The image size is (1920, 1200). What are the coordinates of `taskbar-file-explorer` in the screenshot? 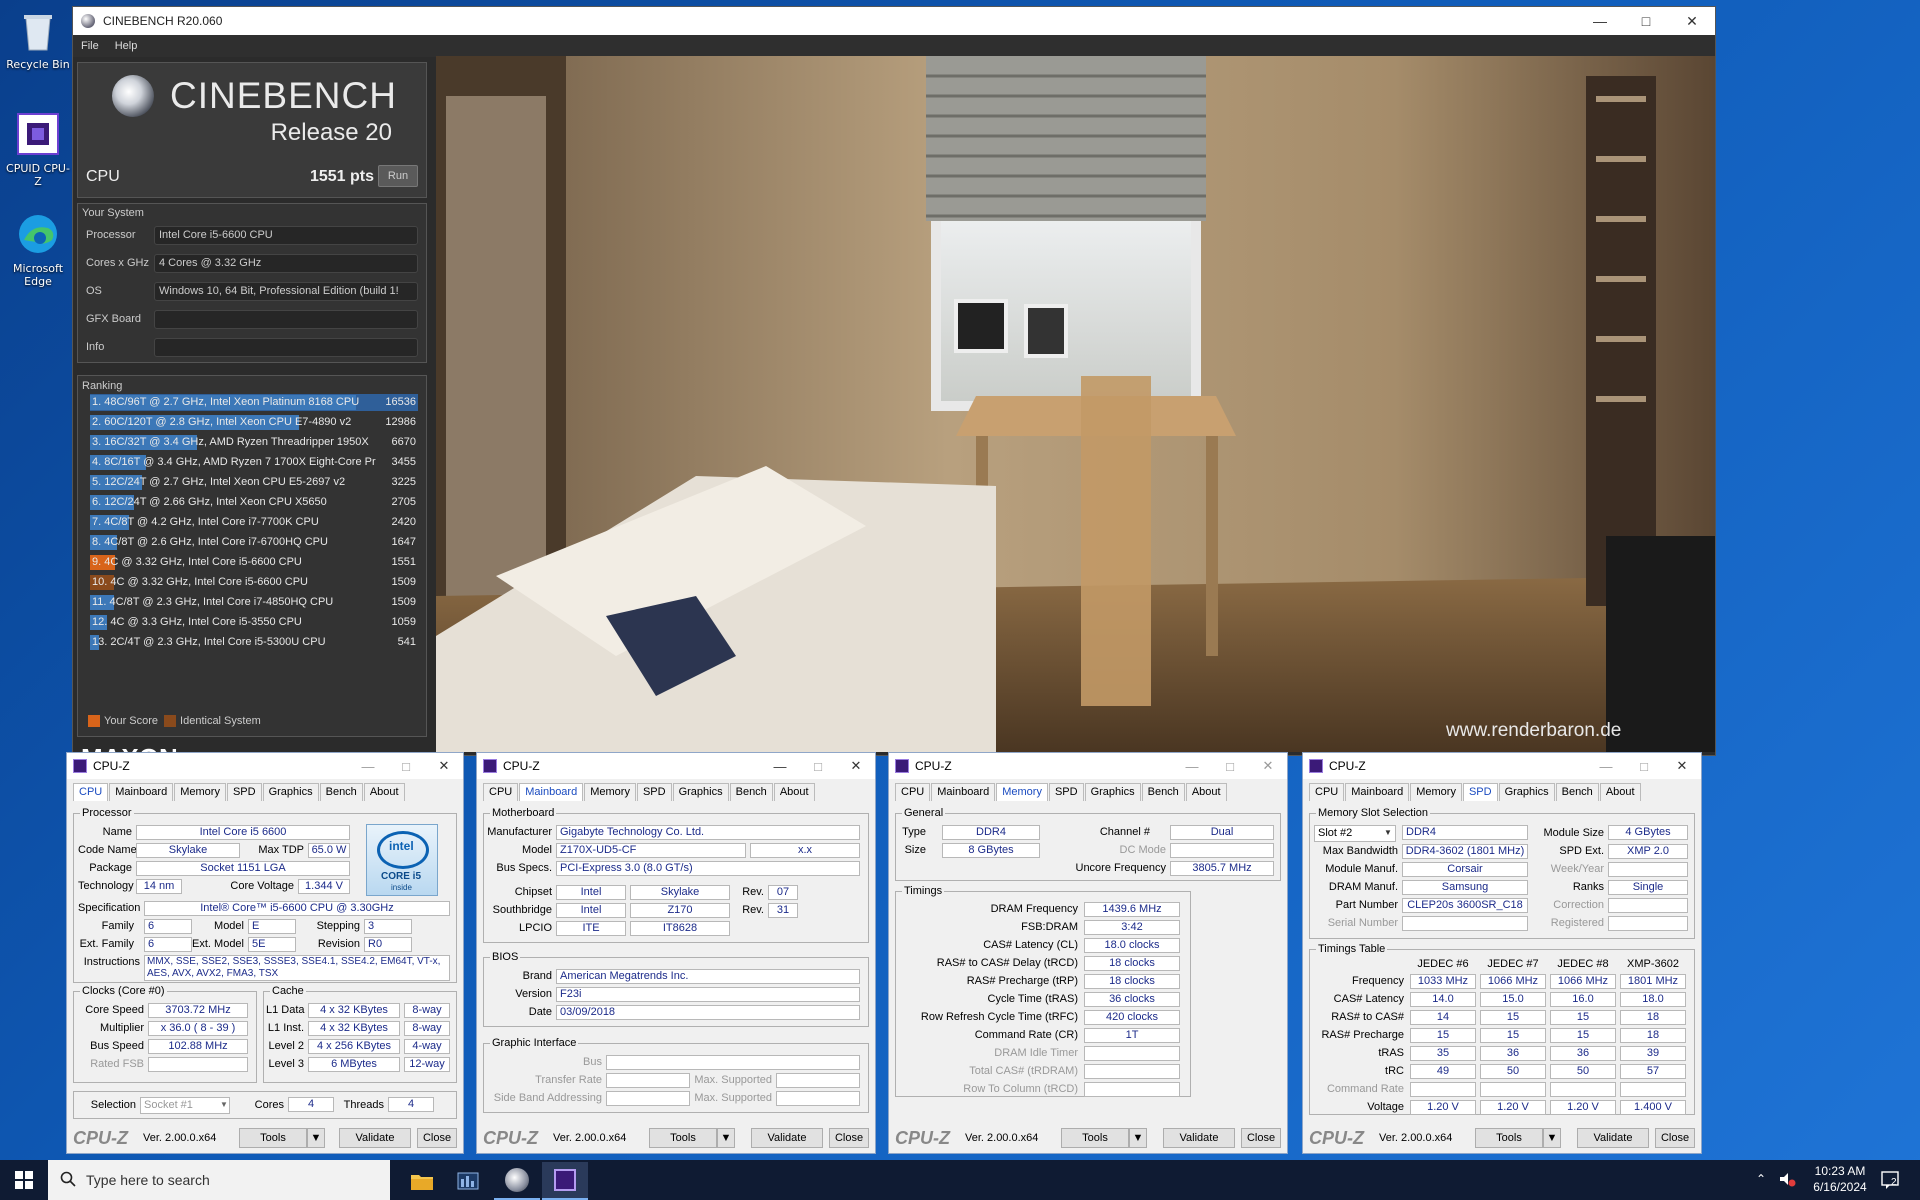 It's located at (422, 1181).